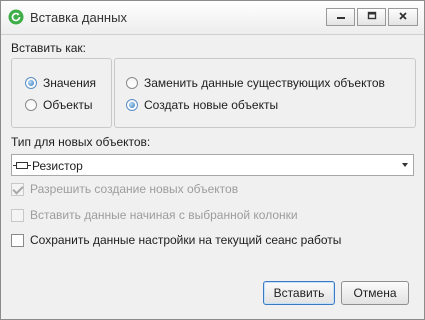 This screenshot has width=425, height=320. I want to click on refresh-icon, so click(16, 17).